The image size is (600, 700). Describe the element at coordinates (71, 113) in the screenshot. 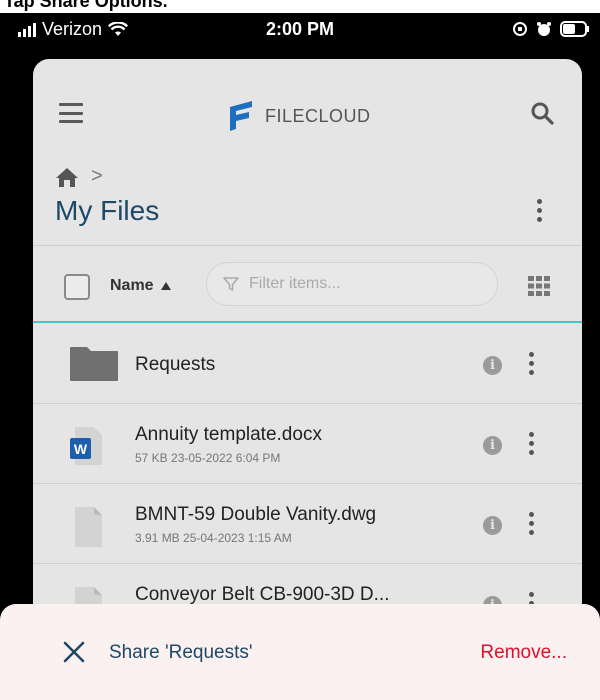

I see `hamburger-icon` at that location.